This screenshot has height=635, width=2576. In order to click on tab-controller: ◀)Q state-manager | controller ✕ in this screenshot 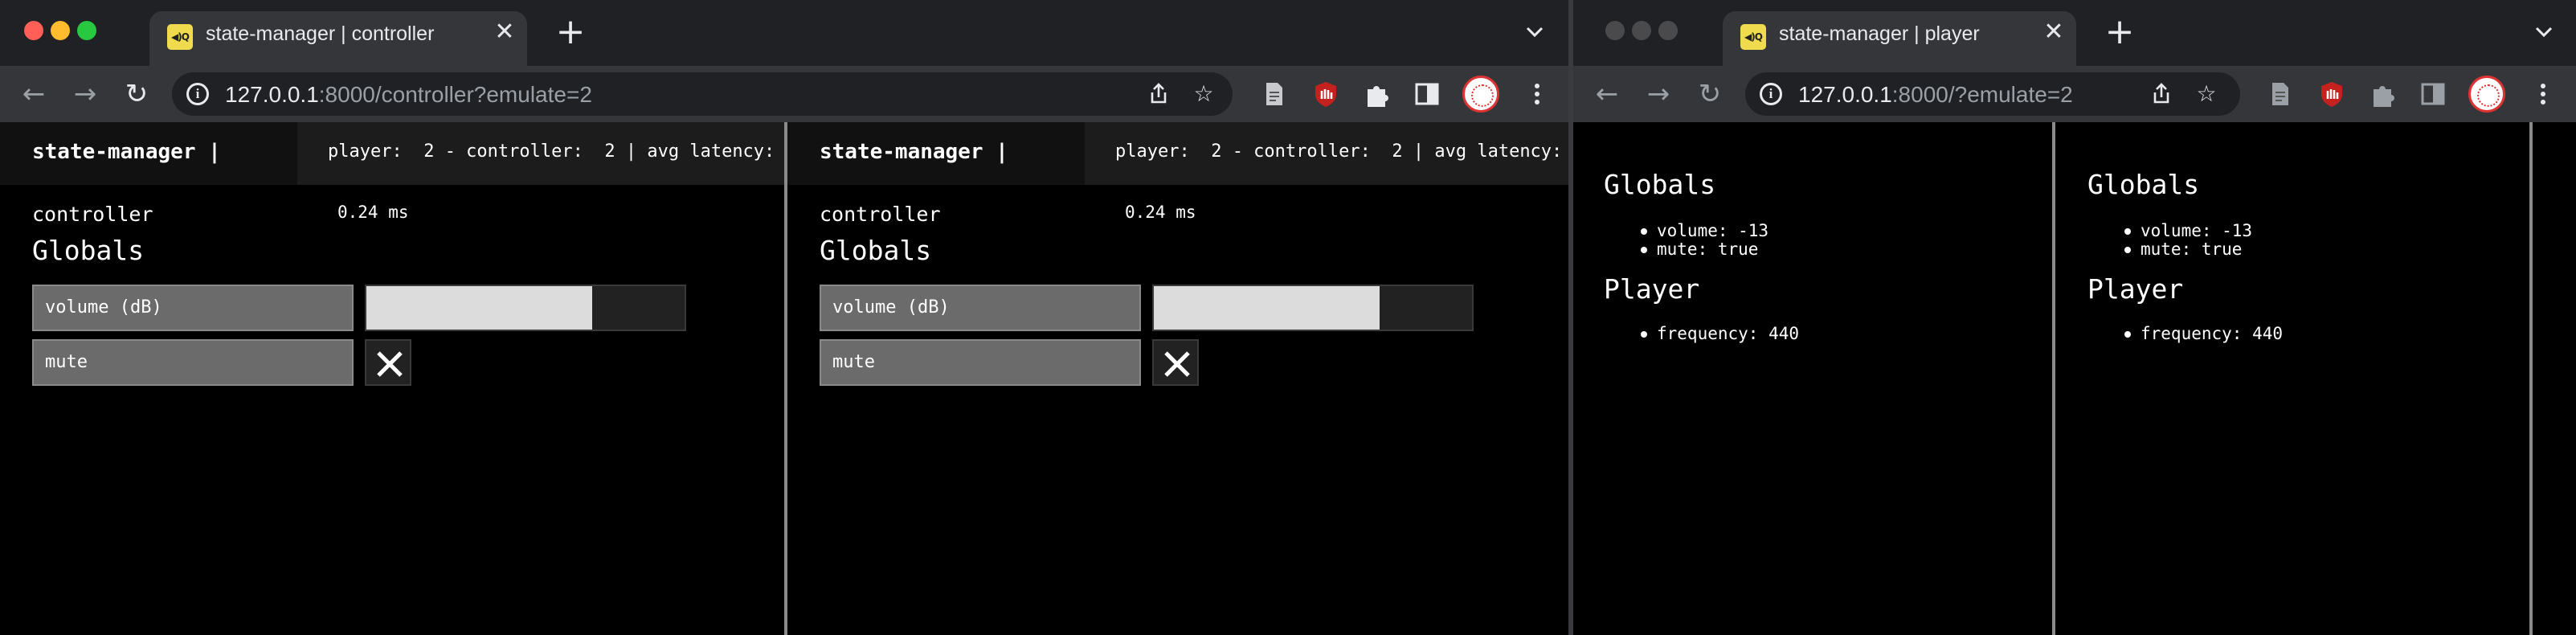, I will do `click(338, 38)`.